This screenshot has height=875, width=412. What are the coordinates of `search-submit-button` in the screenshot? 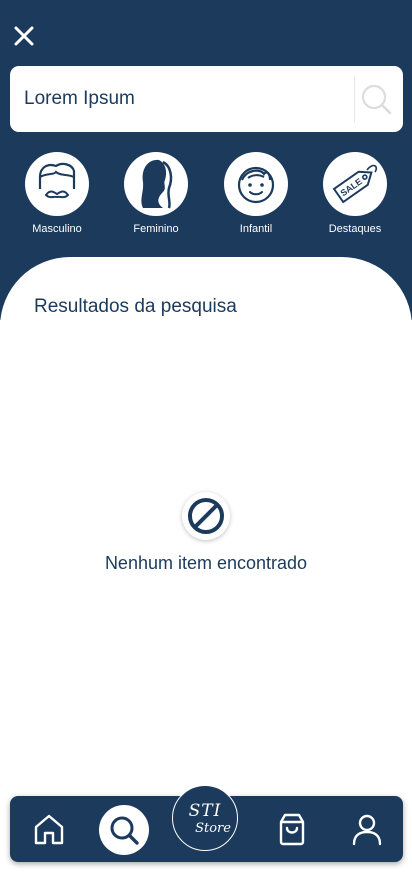 It's located at (376, 99).